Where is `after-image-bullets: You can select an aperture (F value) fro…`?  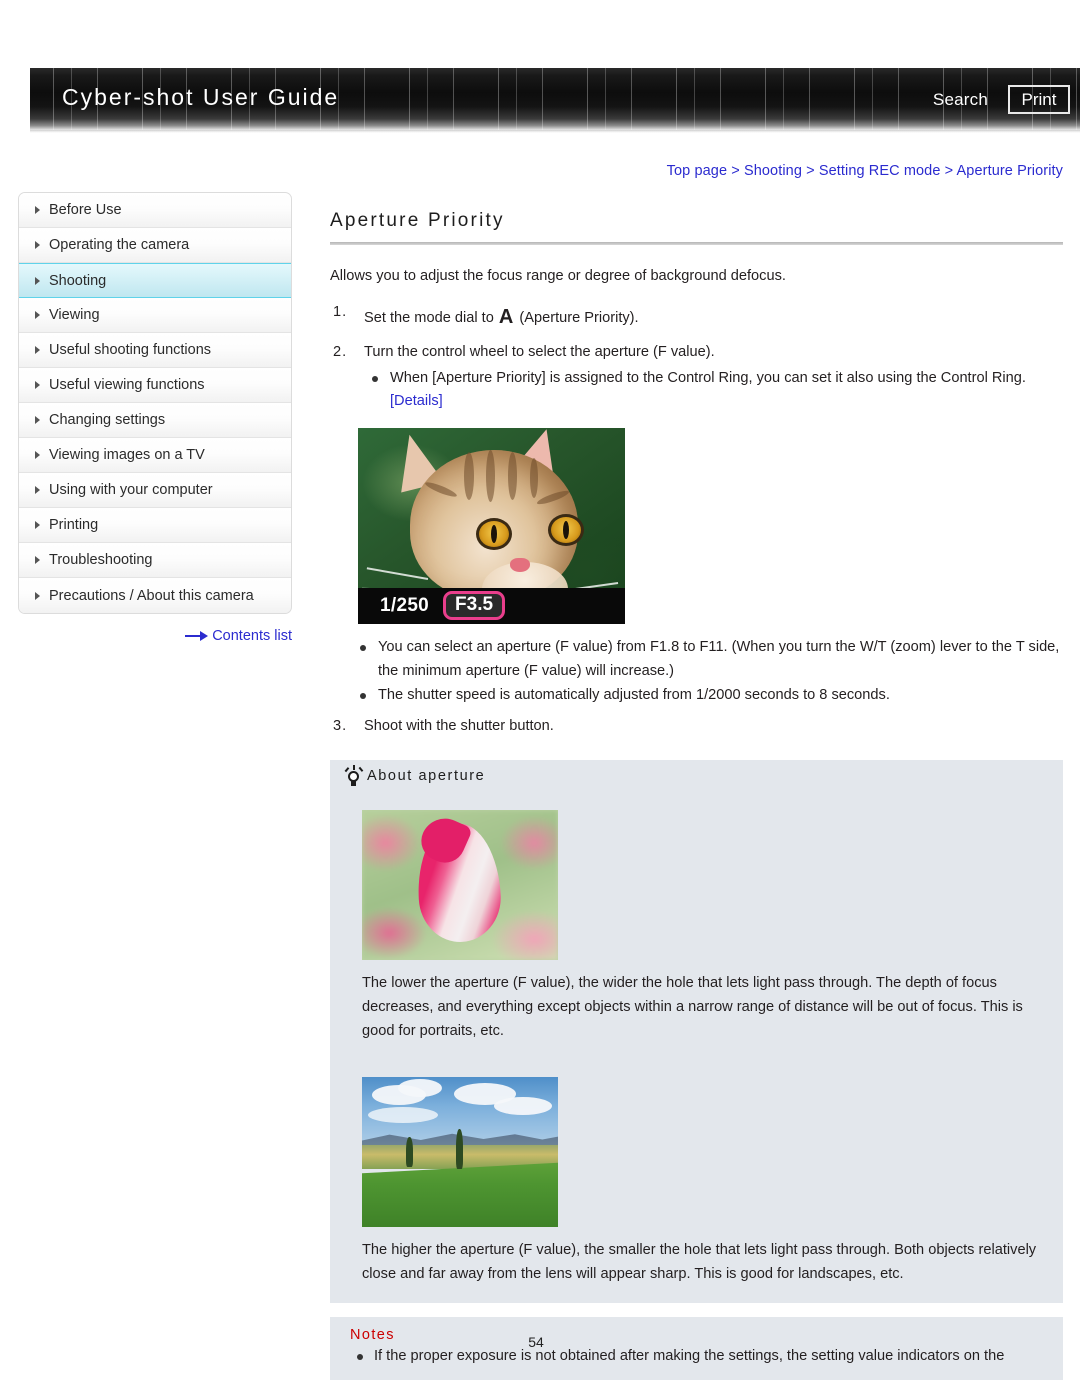 after-image-bullets: You can select an aperture (F value) fro… is located at coordinates (707, 672).